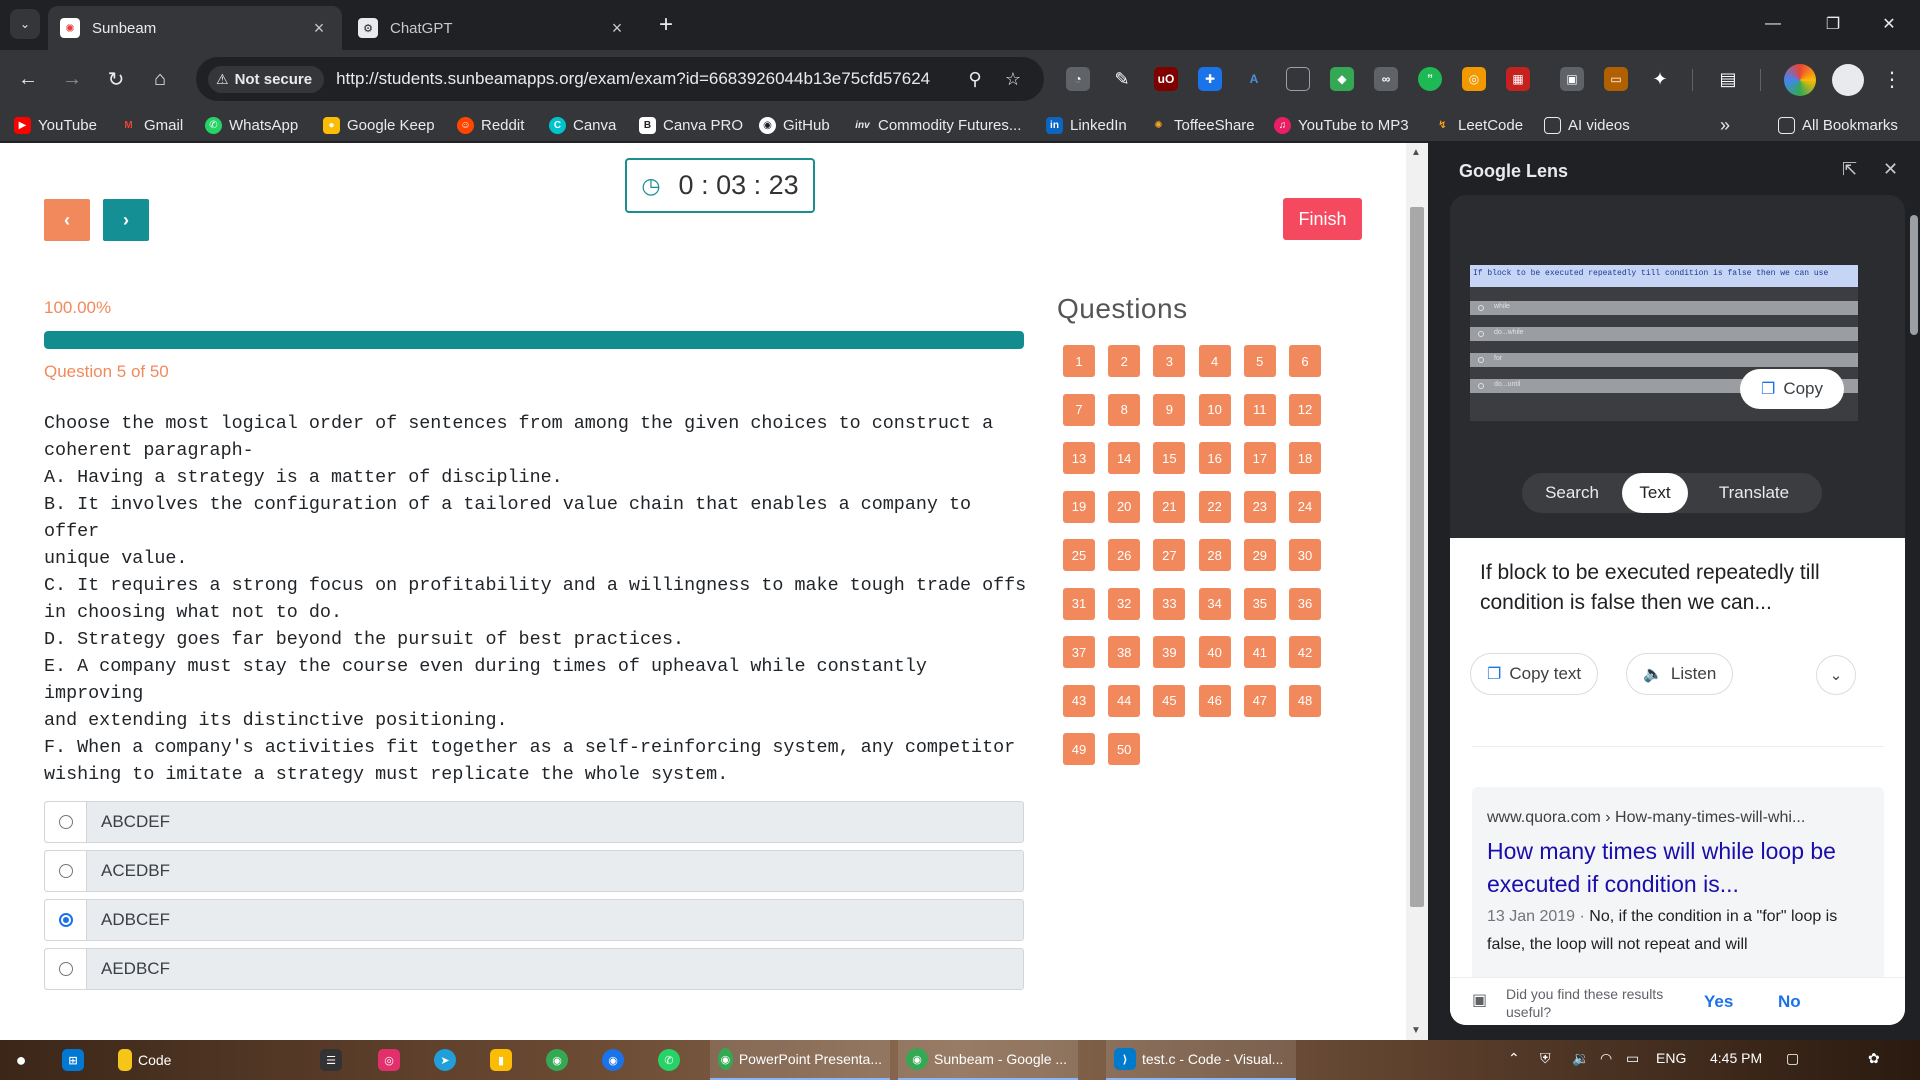  What do you see at coordinates (1124, 700) in the screenshot?
I see `question-nav-button: 44` at bounding box center [1124, 700].